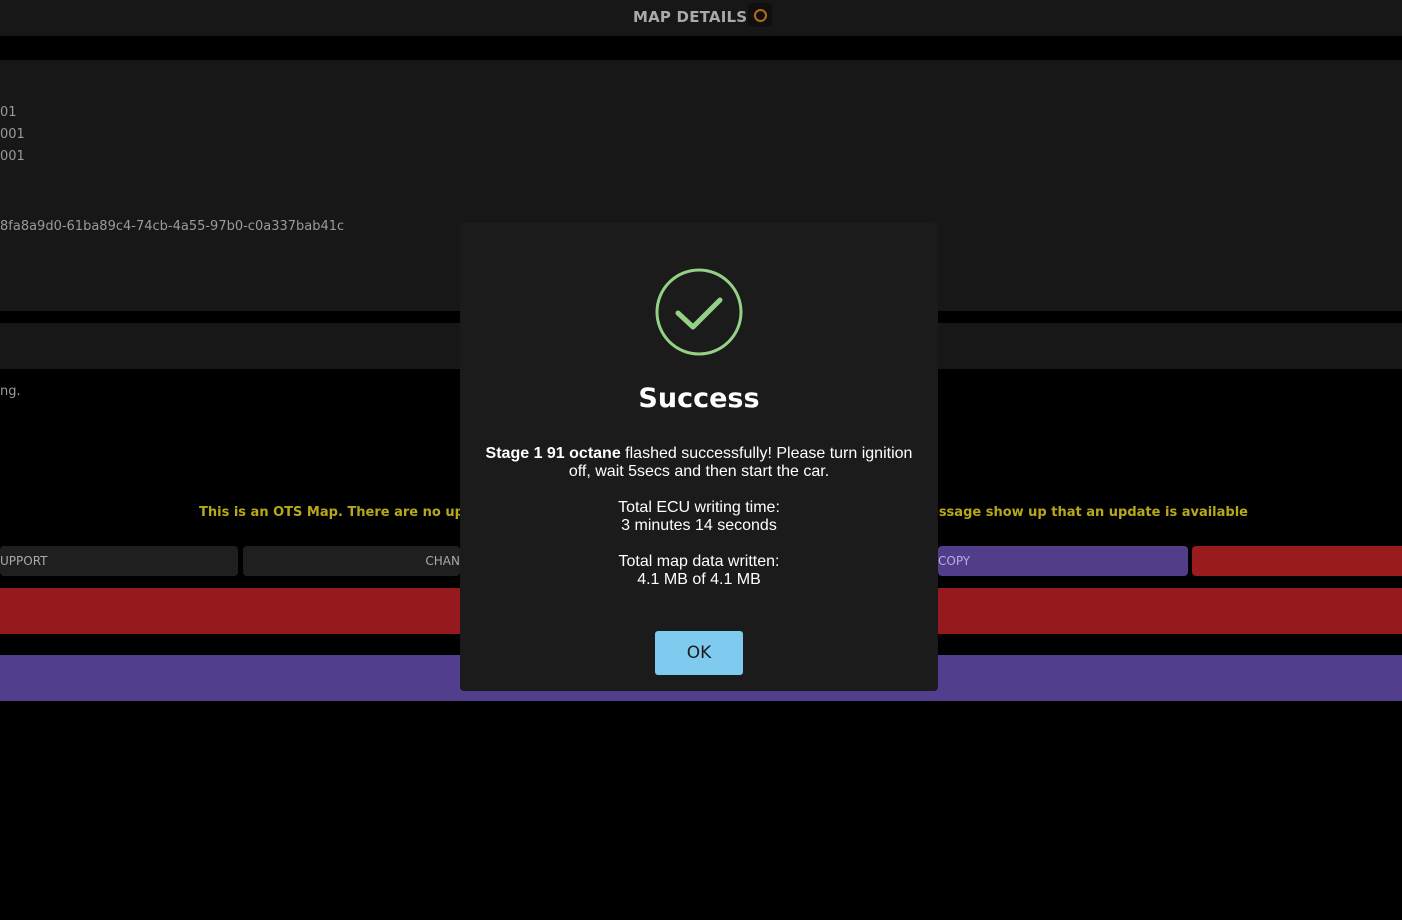 This screenshot has width=1402, height=920. What do you see at coordinates (553, 453) in the screenshot?
I see `map-name: Stage 1 91 octane` at bounding box center [553, 453].